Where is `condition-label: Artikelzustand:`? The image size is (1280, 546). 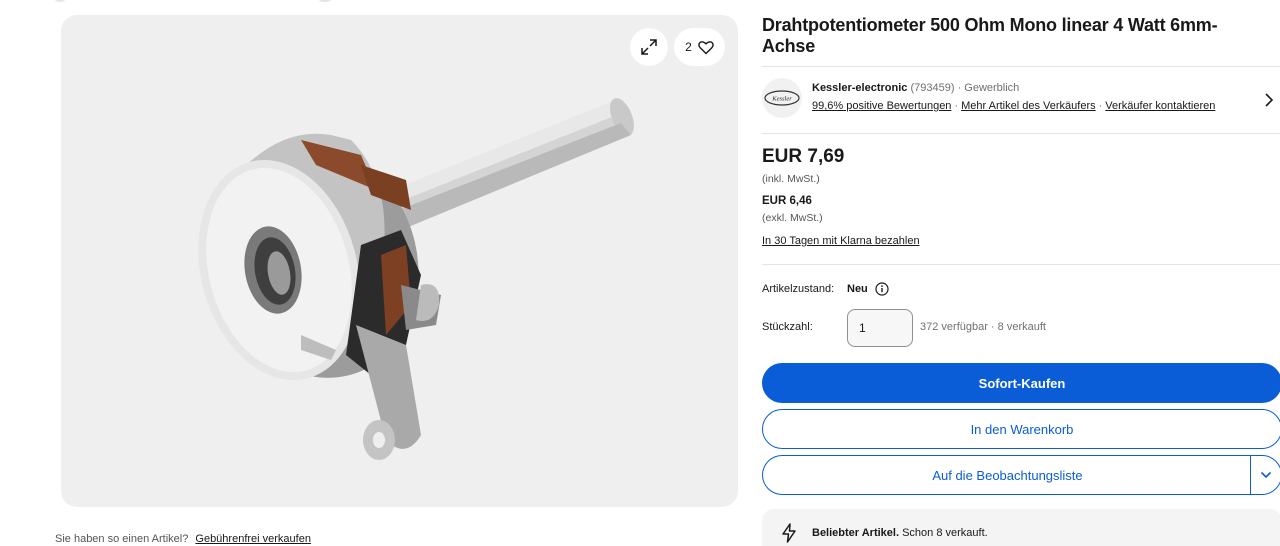
condition-label: Artikelzustand: is located at coordinates (798, 289).